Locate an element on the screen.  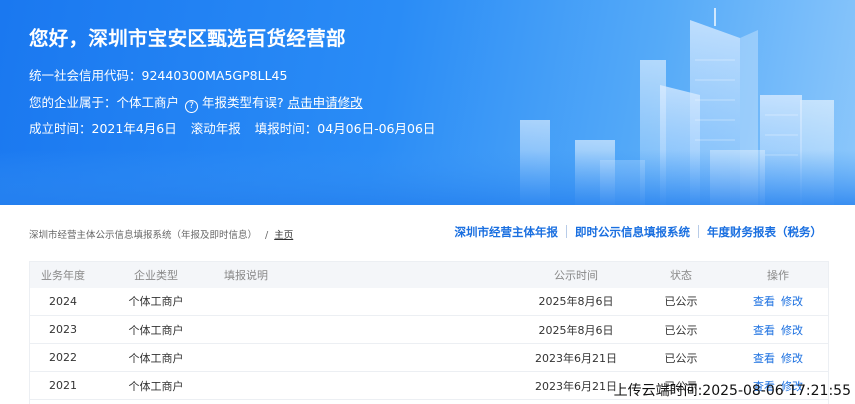
company-greeting: 您好，深圳市宝安区甄选百货经营部 is located at coordinates (187, 38).